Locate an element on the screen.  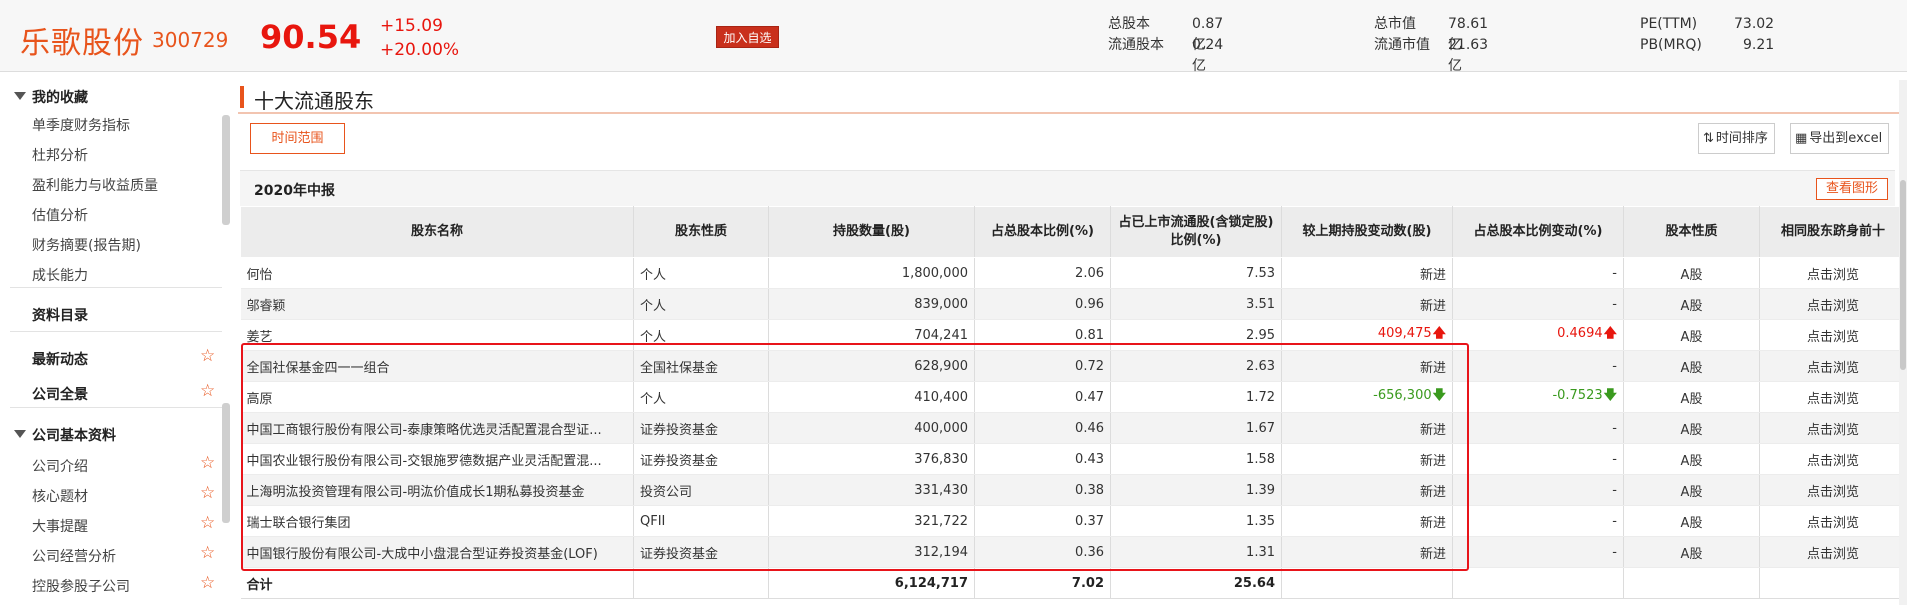
sidebar-item-valuation: 估值分析 is located at coordinates (60, 215).